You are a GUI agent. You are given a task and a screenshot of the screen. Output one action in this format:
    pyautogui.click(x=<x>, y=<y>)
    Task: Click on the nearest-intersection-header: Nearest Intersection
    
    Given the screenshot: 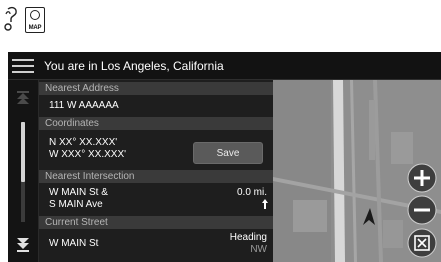 What is the action you would take?
    pyautogui.click(x=156, y=176)
    